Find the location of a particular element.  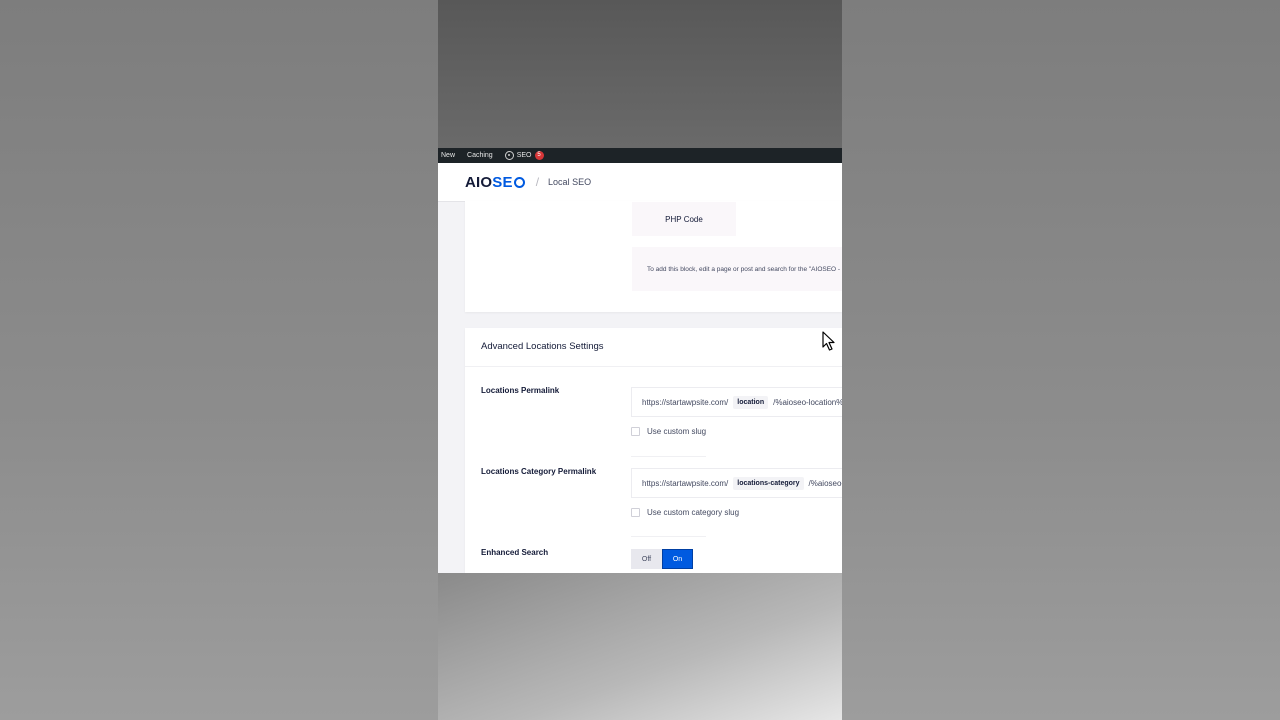

card-title: Advanced Locations Settings is located at coordinates (542, 346).